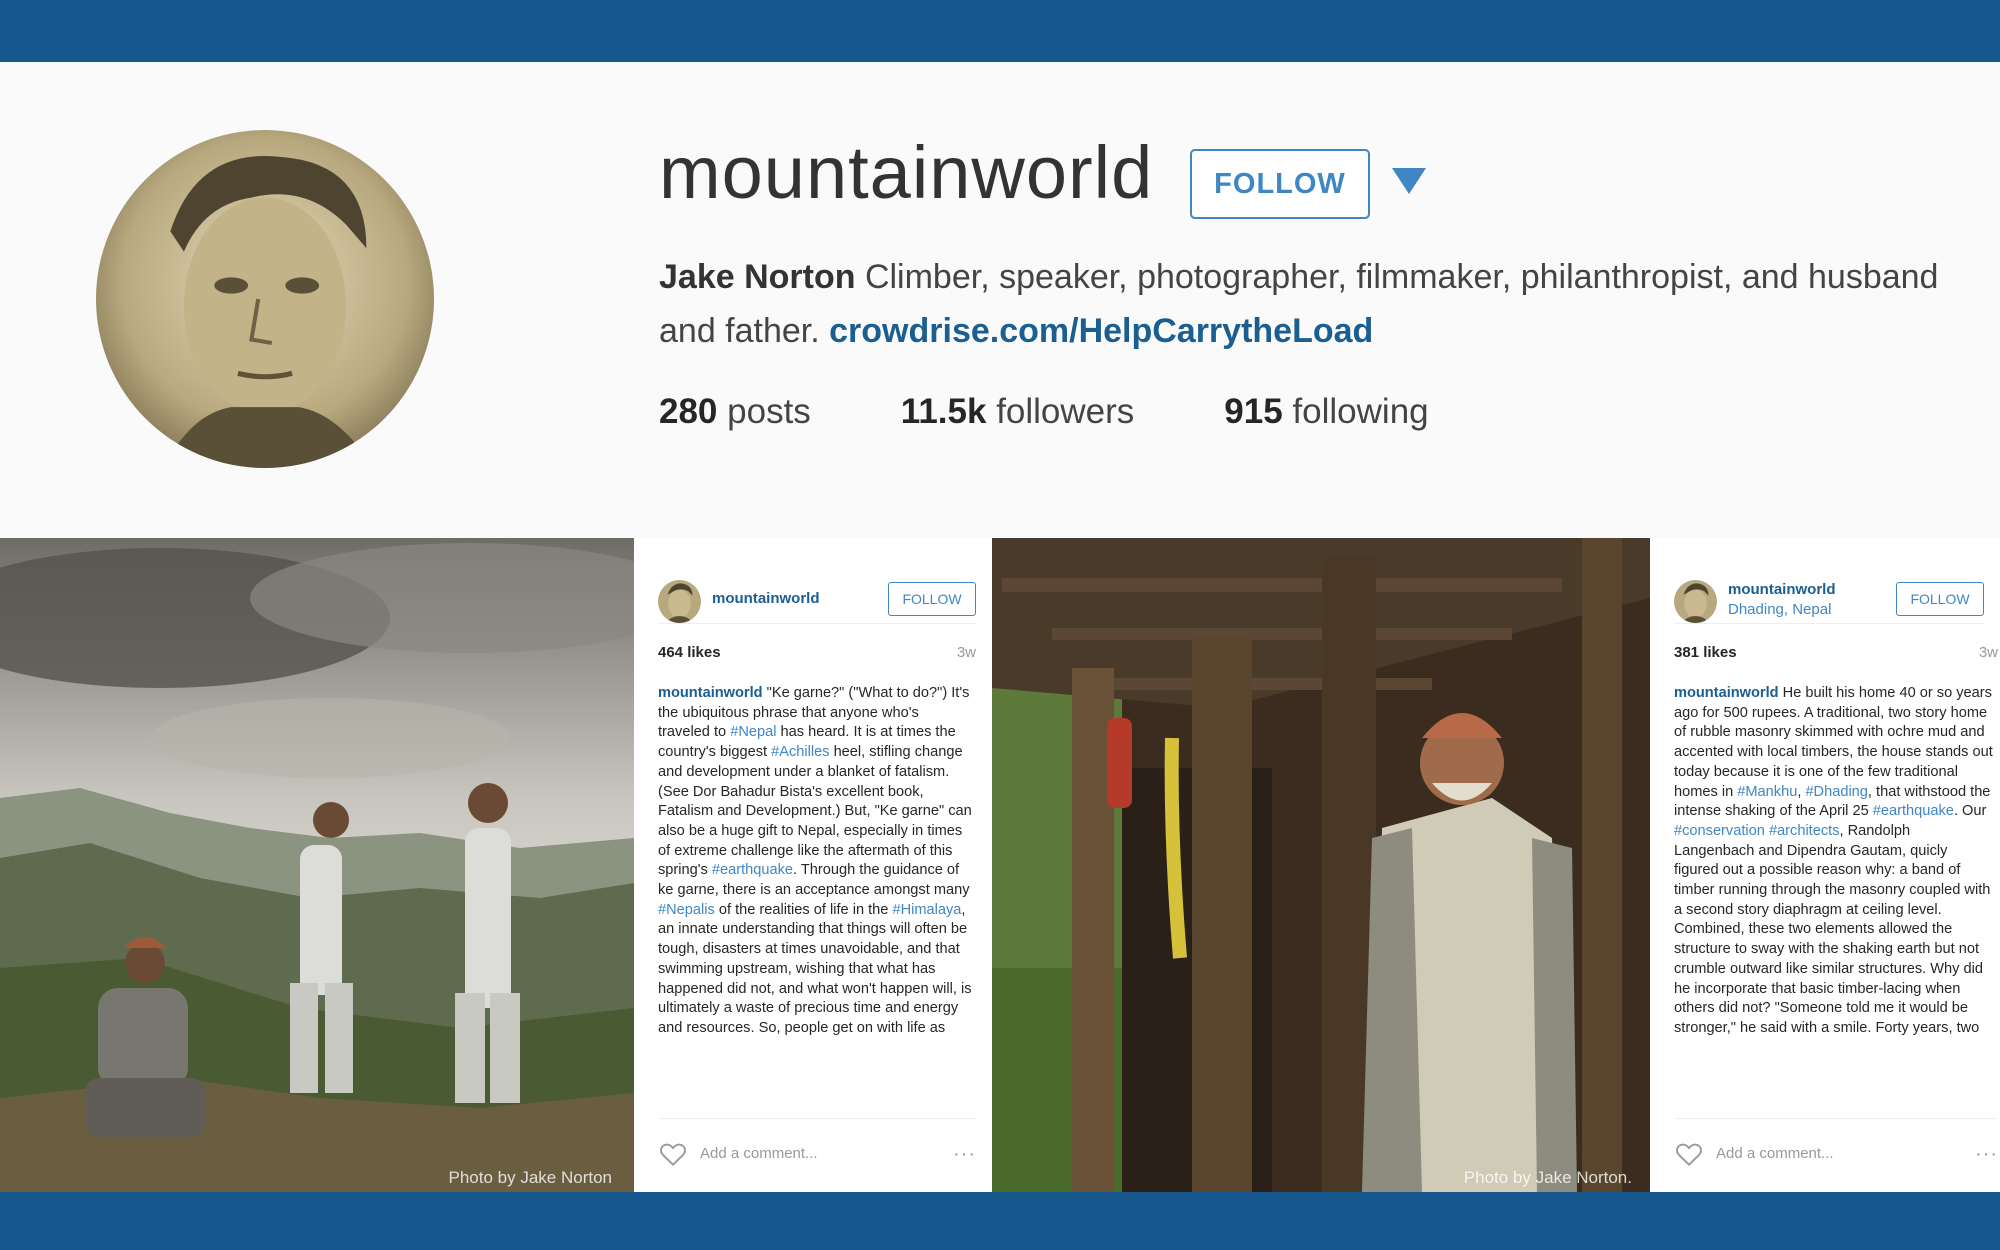 This screenshot has height=1250, width=2000. I want to click on hashtag-link: #Mankhu, so click(1767, 792).